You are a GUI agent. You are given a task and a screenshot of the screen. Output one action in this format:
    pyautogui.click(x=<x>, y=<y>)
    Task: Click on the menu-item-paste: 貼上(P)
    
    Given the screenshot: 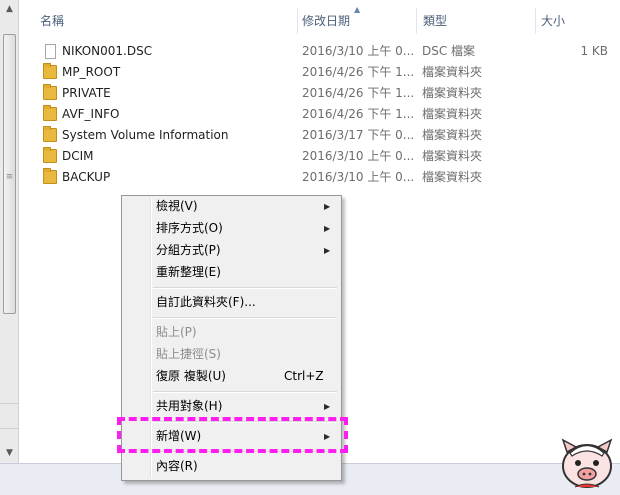 What is the action you would take?
    pyautogui.click(x=231, y=332)
    